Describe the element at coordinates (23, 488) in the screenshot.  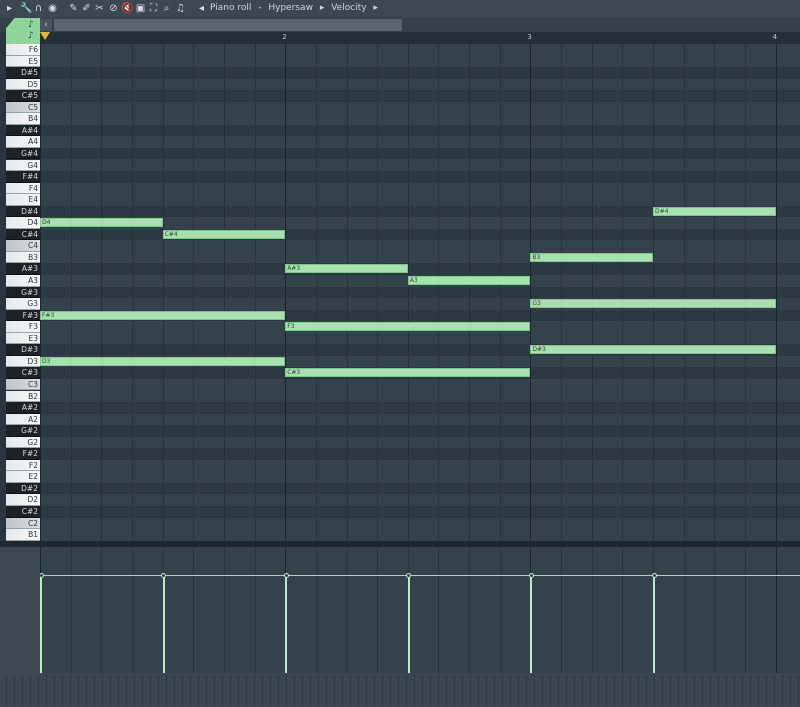
I see `piano-key: D#2` at that location.